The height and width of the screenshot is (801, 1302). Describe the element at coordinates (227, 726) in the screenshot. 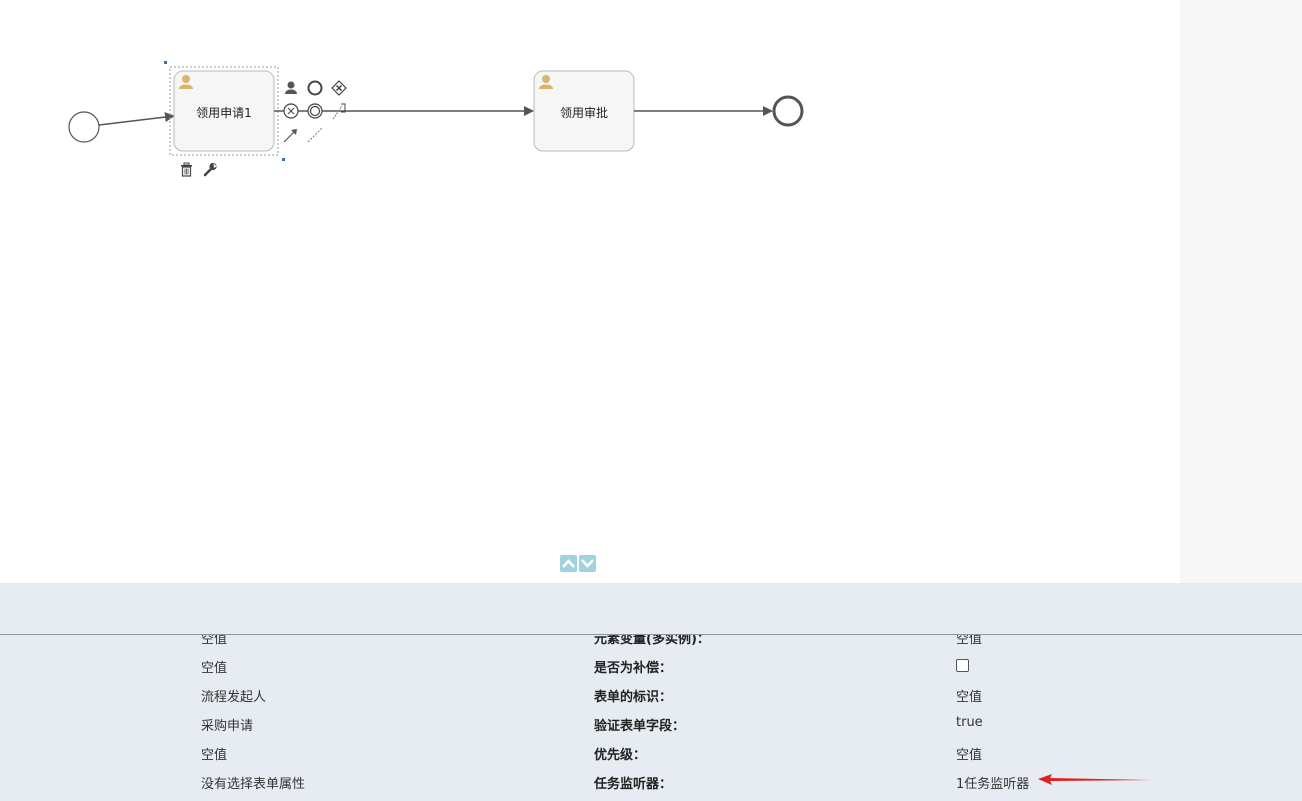

I see `property-value-left: 采购申请` at that location.